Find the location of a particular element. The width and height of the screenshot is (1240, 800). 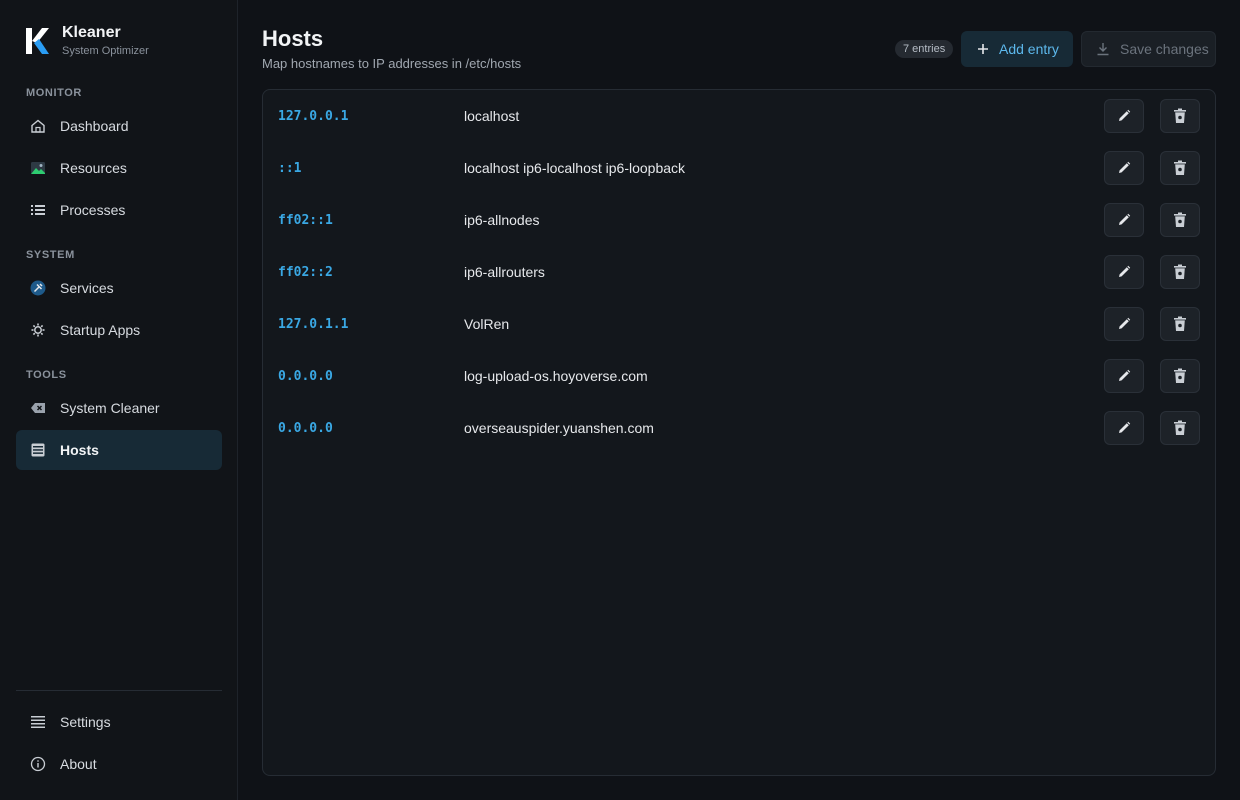

sidebar-divider is located at coordinates (119, 690).